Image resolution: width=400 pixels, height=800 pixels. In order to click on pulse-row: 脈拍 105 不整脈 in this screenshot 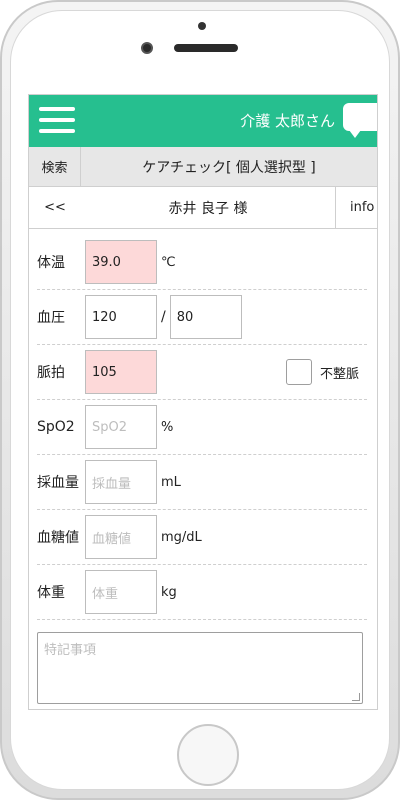, I will do `click(202, 372)`.